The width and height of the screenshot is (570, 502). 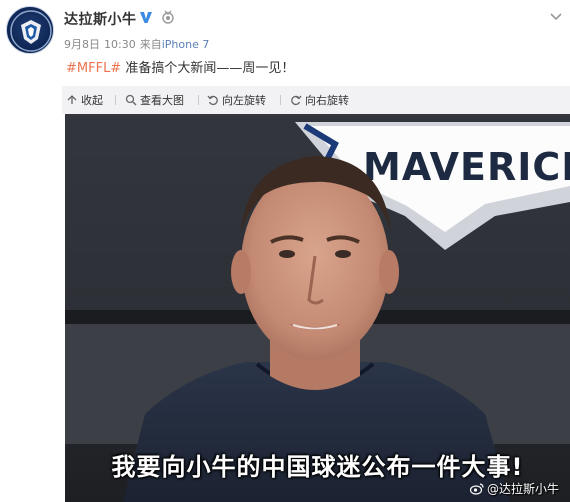 I want to click on rotate-left-button: 向左旋转, so click(x=236, y=100).